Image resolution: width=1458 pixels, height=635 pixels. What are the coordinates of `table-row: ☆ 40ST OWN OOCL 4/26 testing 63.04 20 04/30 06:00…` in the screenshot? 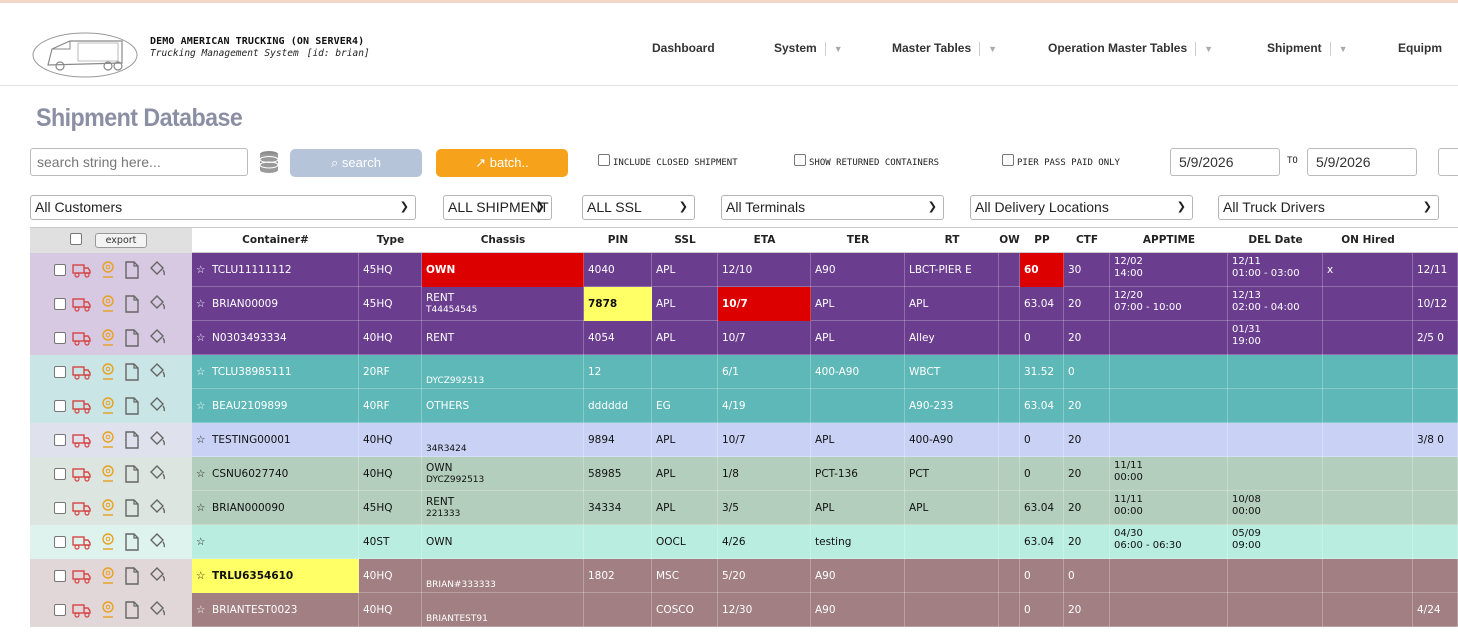 It's located at (744, 542).